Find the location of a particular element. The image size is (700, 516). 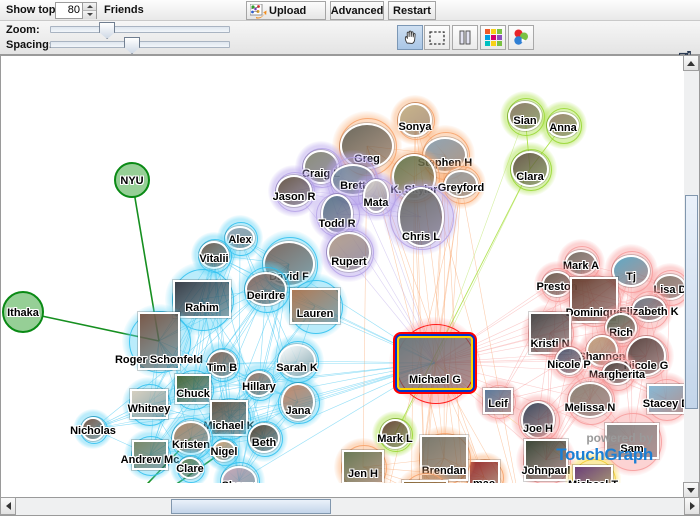

rectangle-select-icon is located at coordinates (437, 37).